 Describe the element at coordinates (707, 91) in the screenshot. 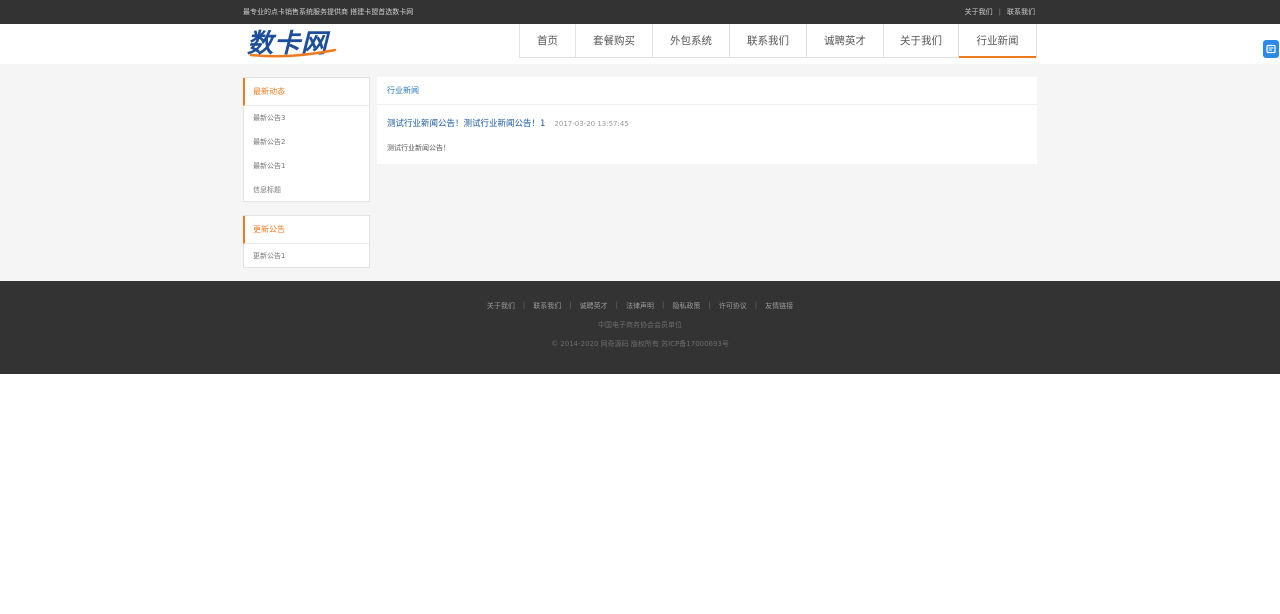

I see `main-panel-title: 行业新闻` at that location.